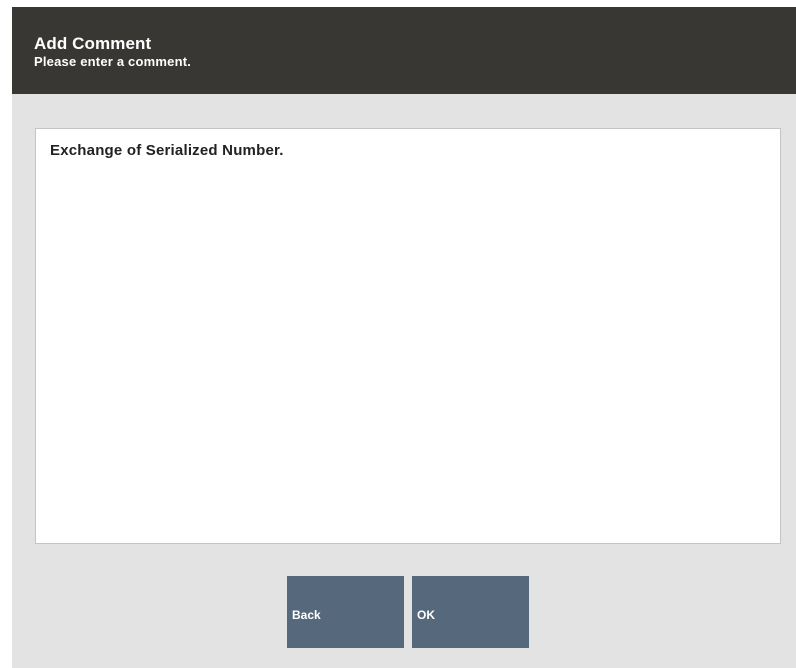 This screenshot has width=796, height=668. Describe the element at coordinates (93, 43) in the screenshot. I see `dialog-title: Add Comment` at that location.